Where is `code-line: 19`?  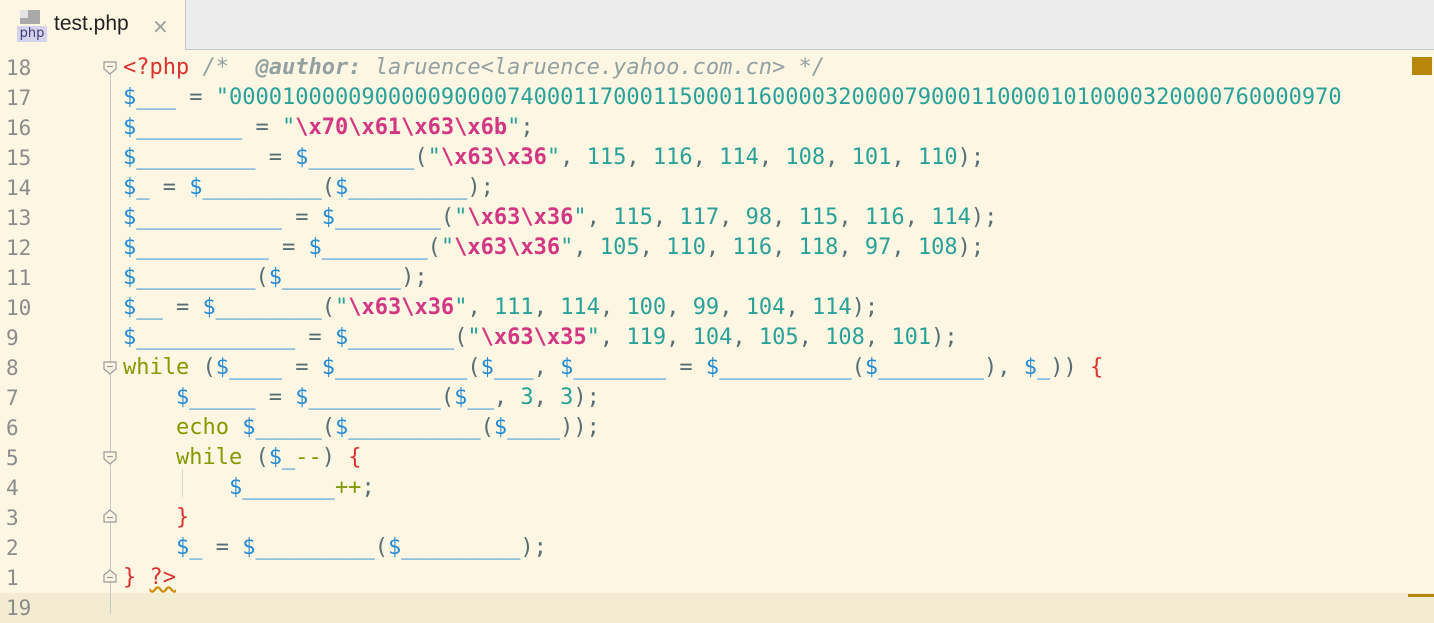 code-line: 19 is located at coordinates (717, 608).